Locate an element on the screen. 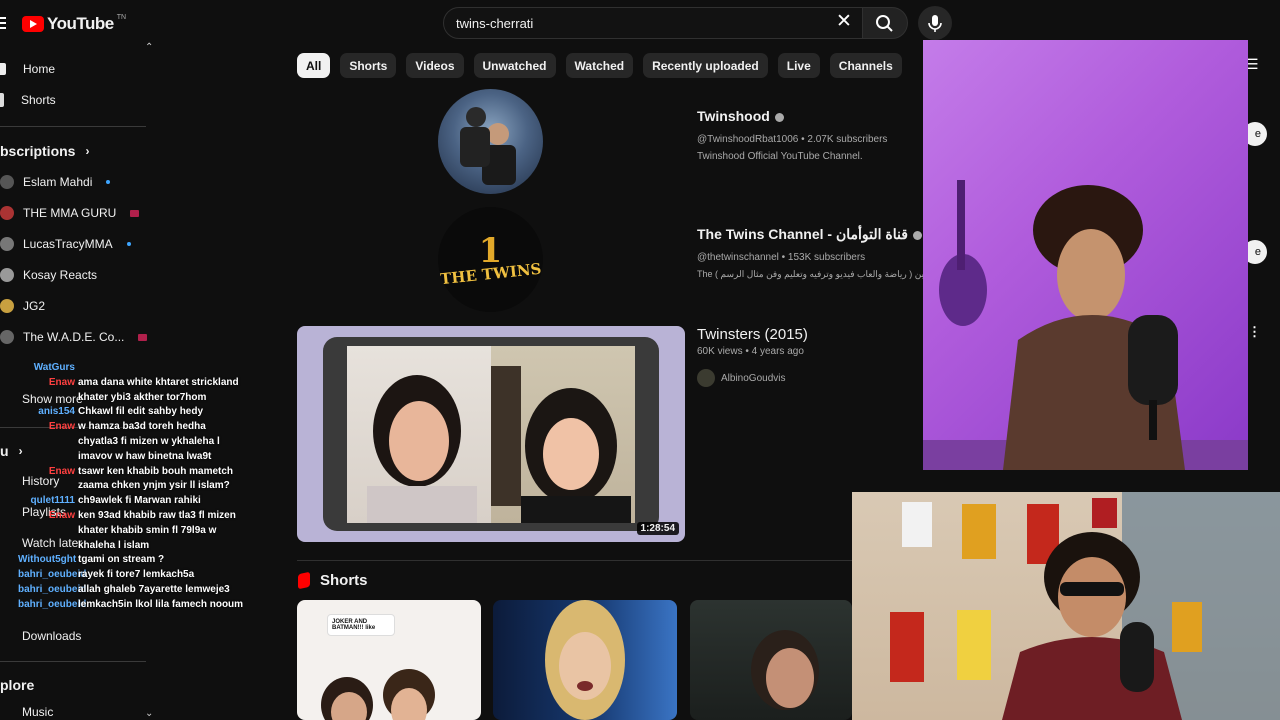 The height and width of the screenshot is (720, 1280). channel-avatar-twinshood is located at coordinates (490, 141).